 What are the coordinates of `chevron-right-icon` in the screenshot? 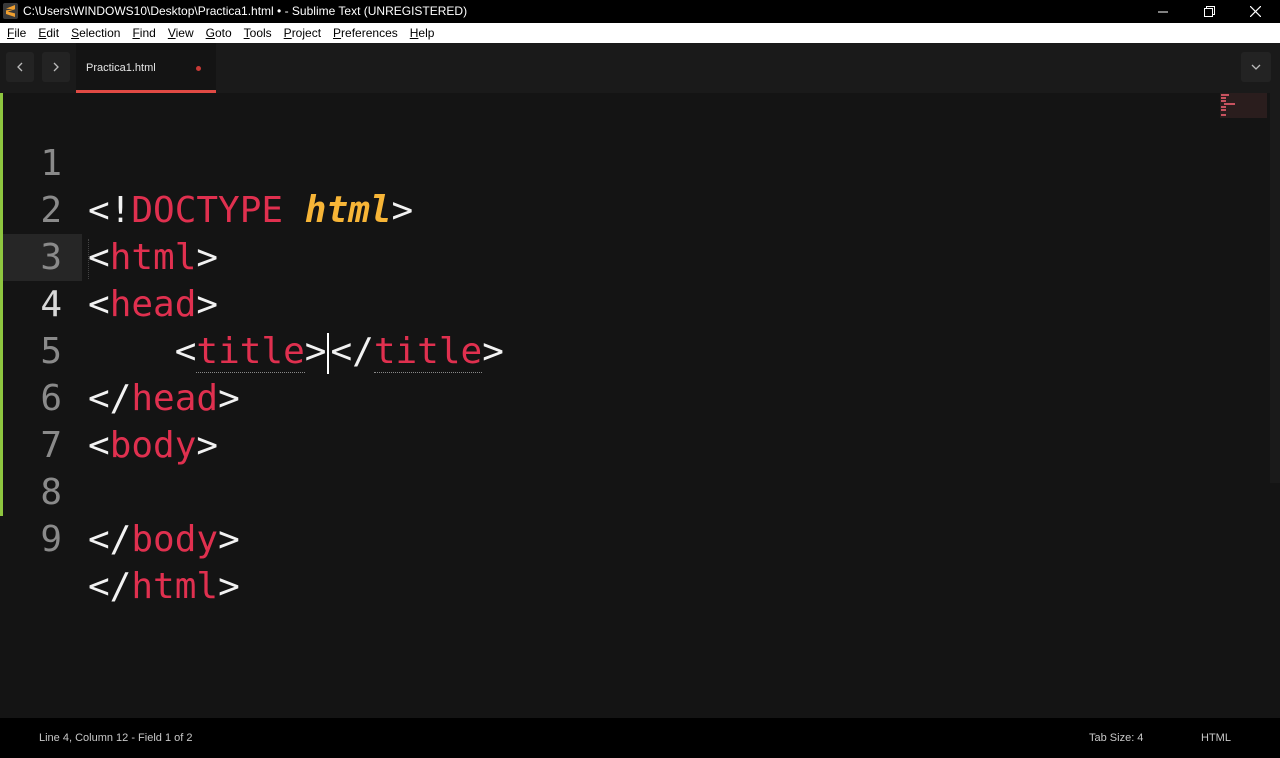 It's located at (56, 67).